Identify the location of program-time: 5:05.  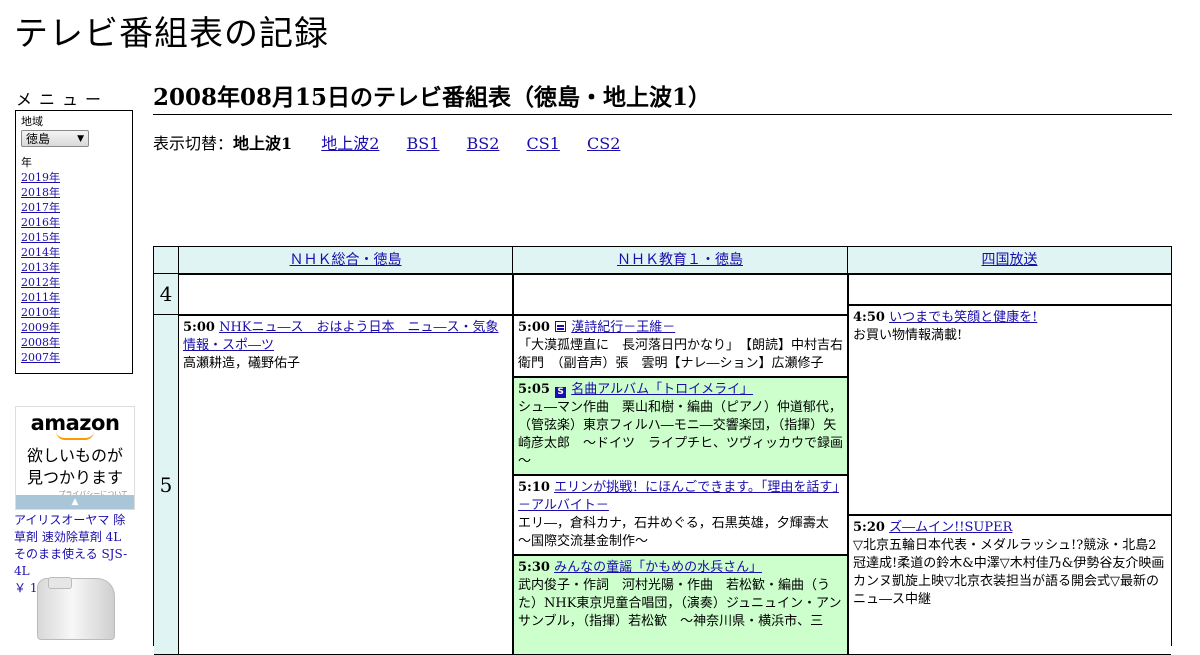
(534, 389).